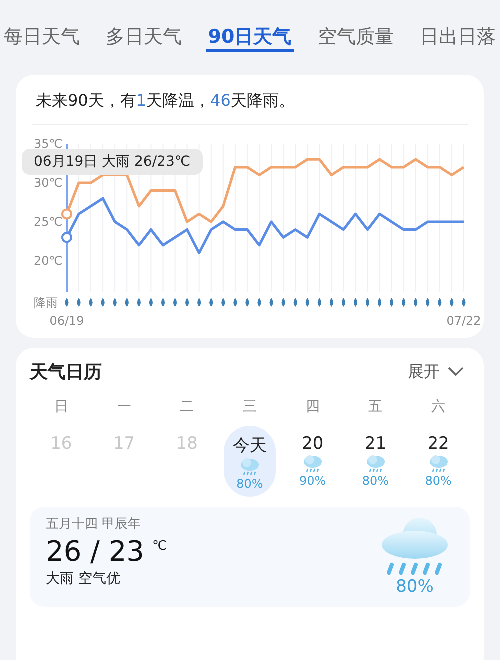 This screenshot has width=500, height=660. What do you see at coordinates (84, 579) in the screenshot?
I see `weather-condition: 大雨 空气优` at bounding box center [84, 579].